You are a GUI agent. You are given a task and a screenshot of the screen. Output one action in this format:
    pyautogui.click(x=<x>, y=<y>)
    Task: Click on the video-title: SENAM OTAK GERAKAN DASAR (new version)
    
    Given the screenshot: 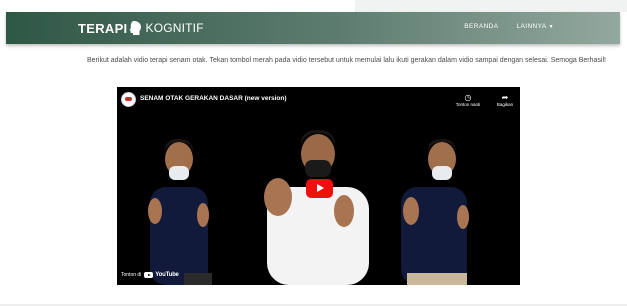 What is the action you would take?
    pyautogui.click(x=213, y=98)
    